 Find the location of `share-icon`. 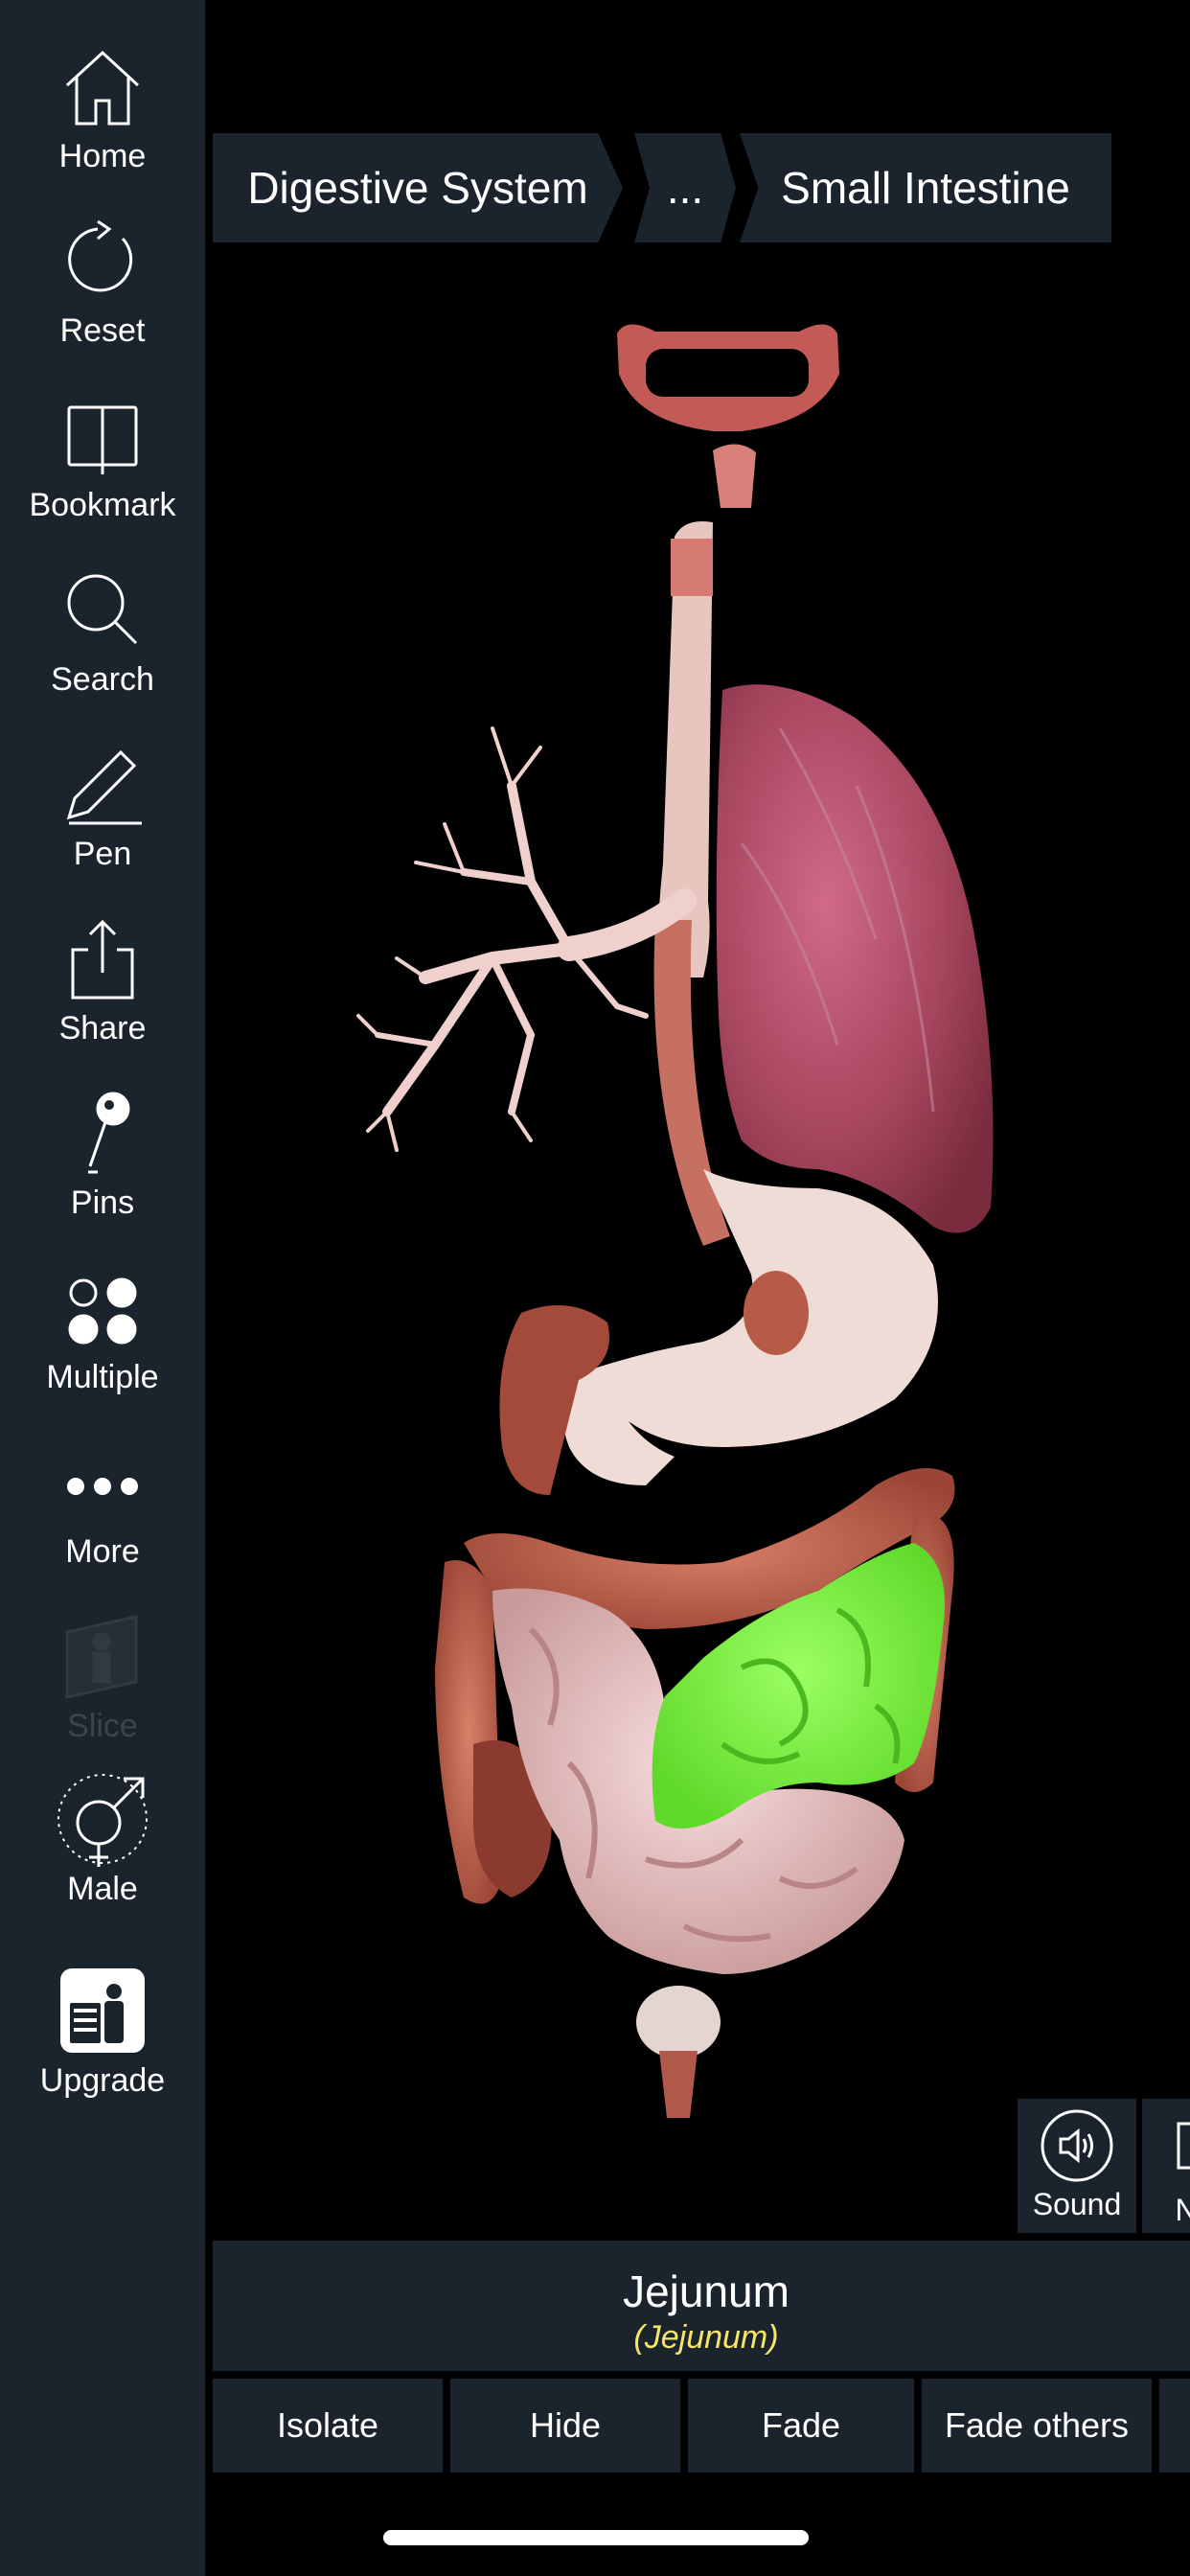

share-icon is located at coordinates (103, 958).